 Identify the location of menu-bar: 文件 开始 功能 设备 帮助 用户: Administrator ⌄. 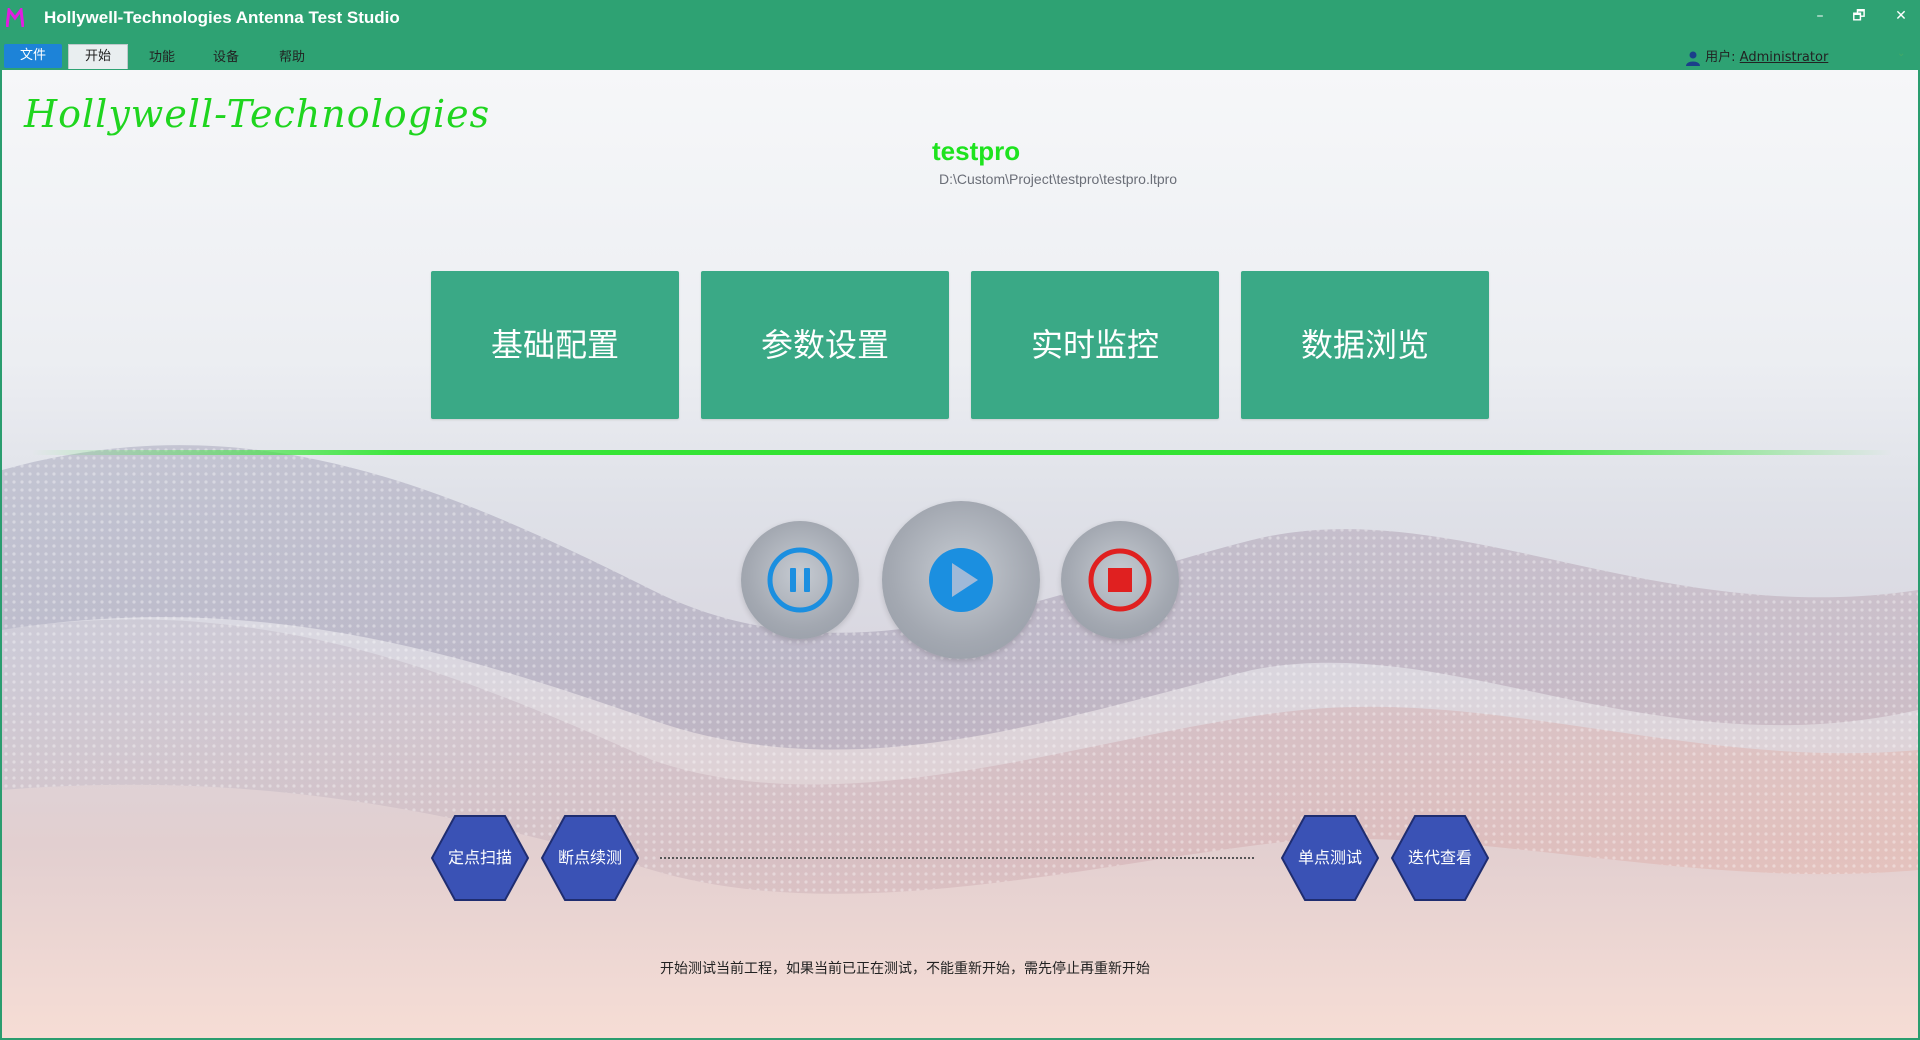
(960, 54).